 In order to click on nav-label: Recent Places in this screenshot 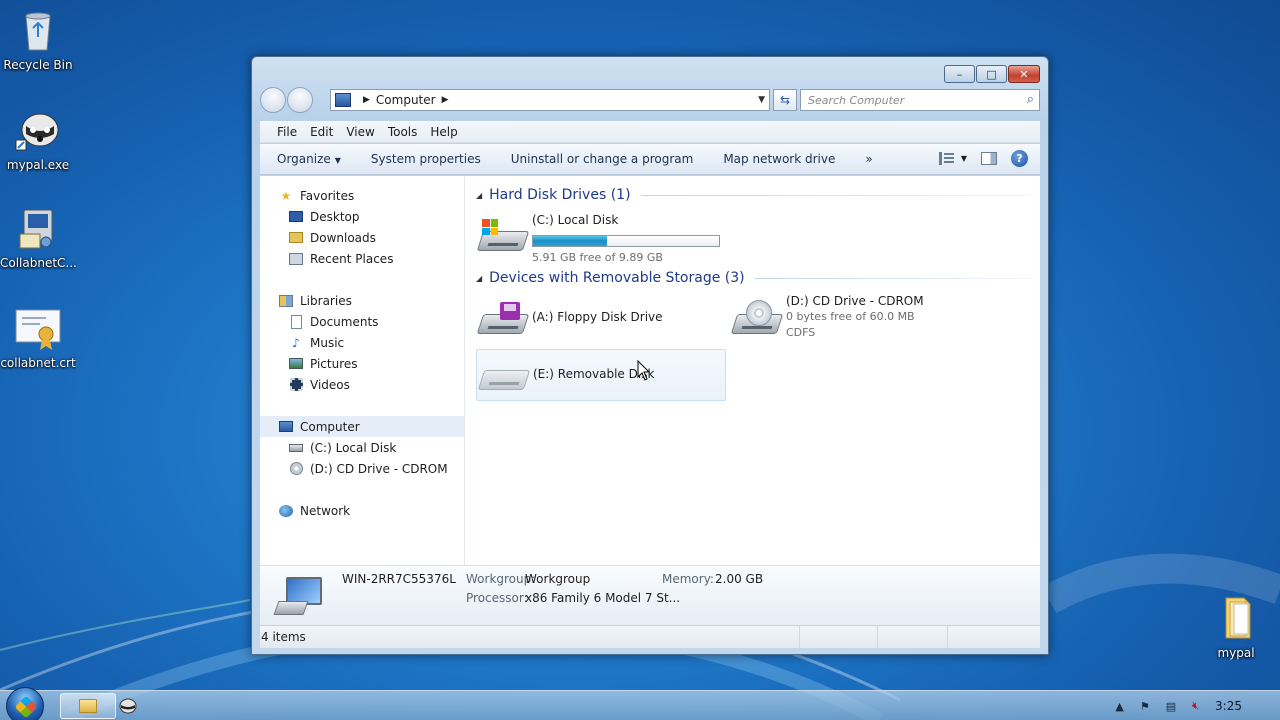, I will do `click(352, 258)`.